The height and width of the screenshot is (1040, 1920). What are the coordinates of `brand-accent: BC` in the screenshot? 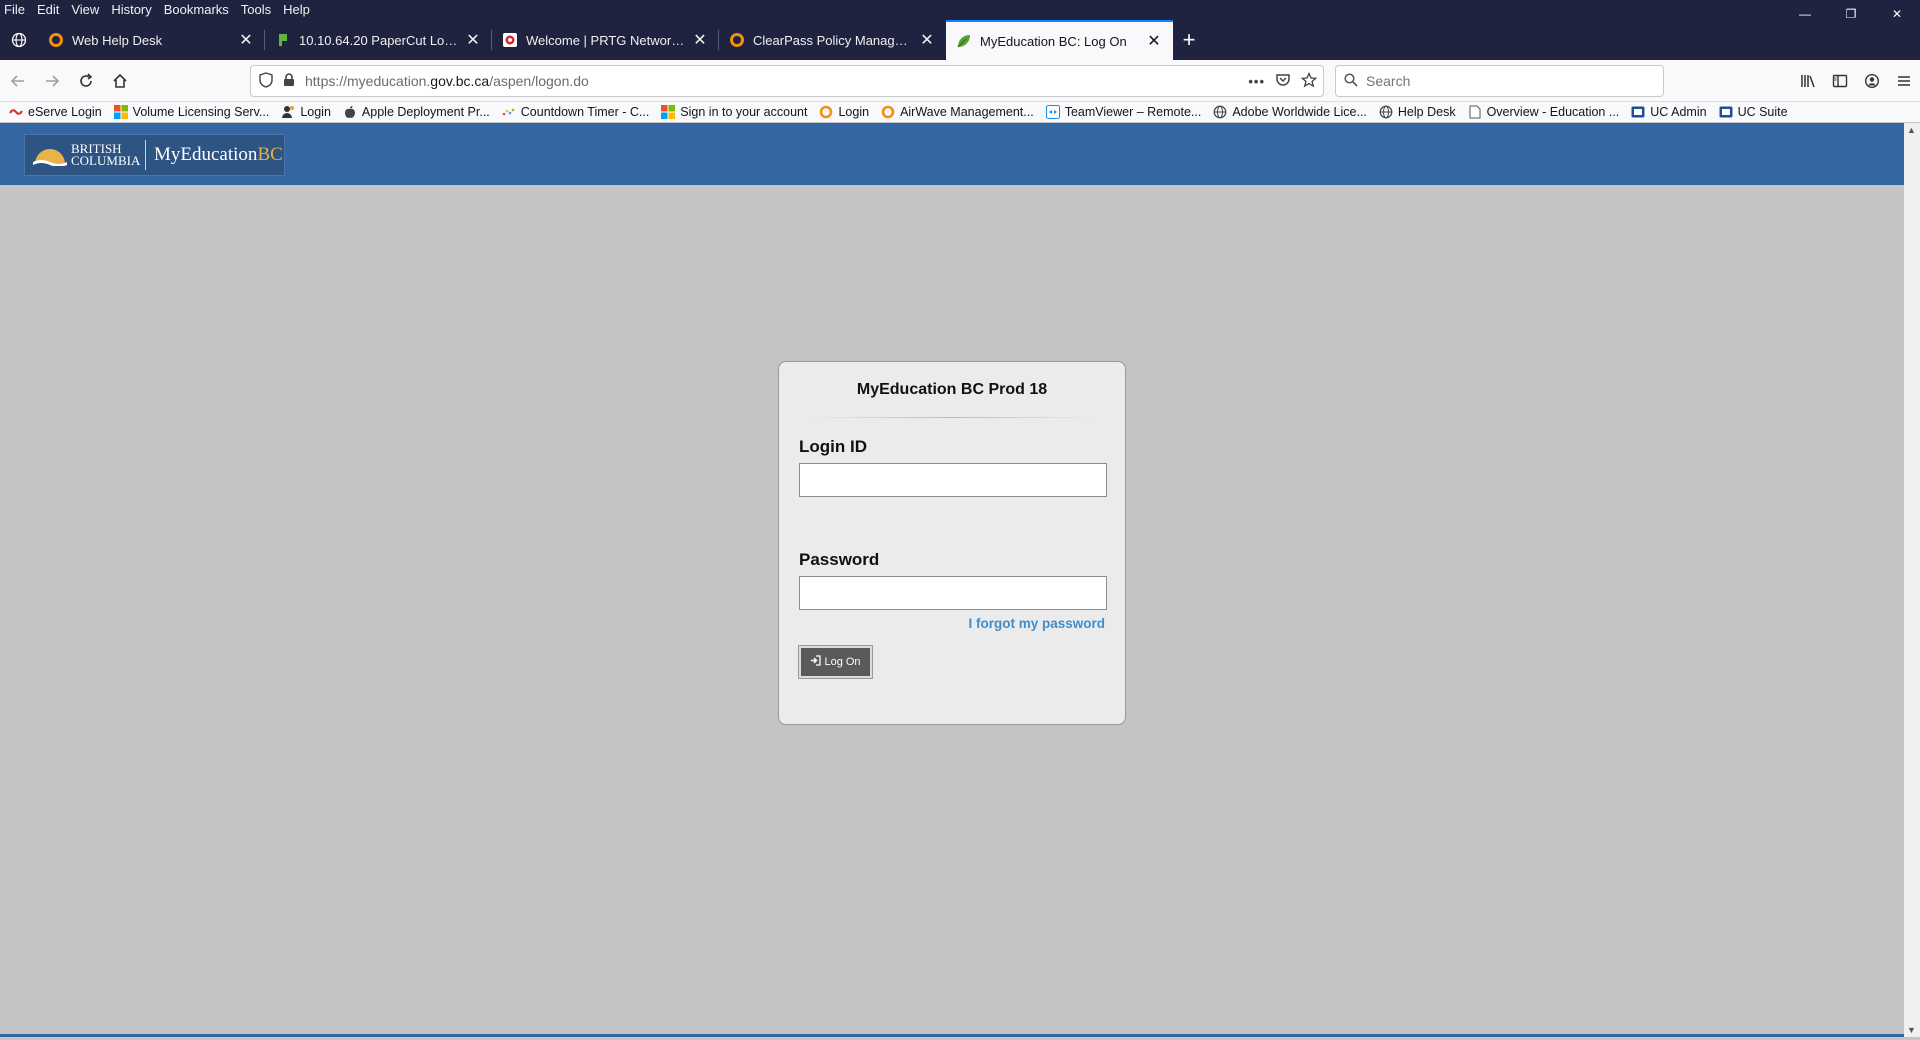 It's located at (270, 154).